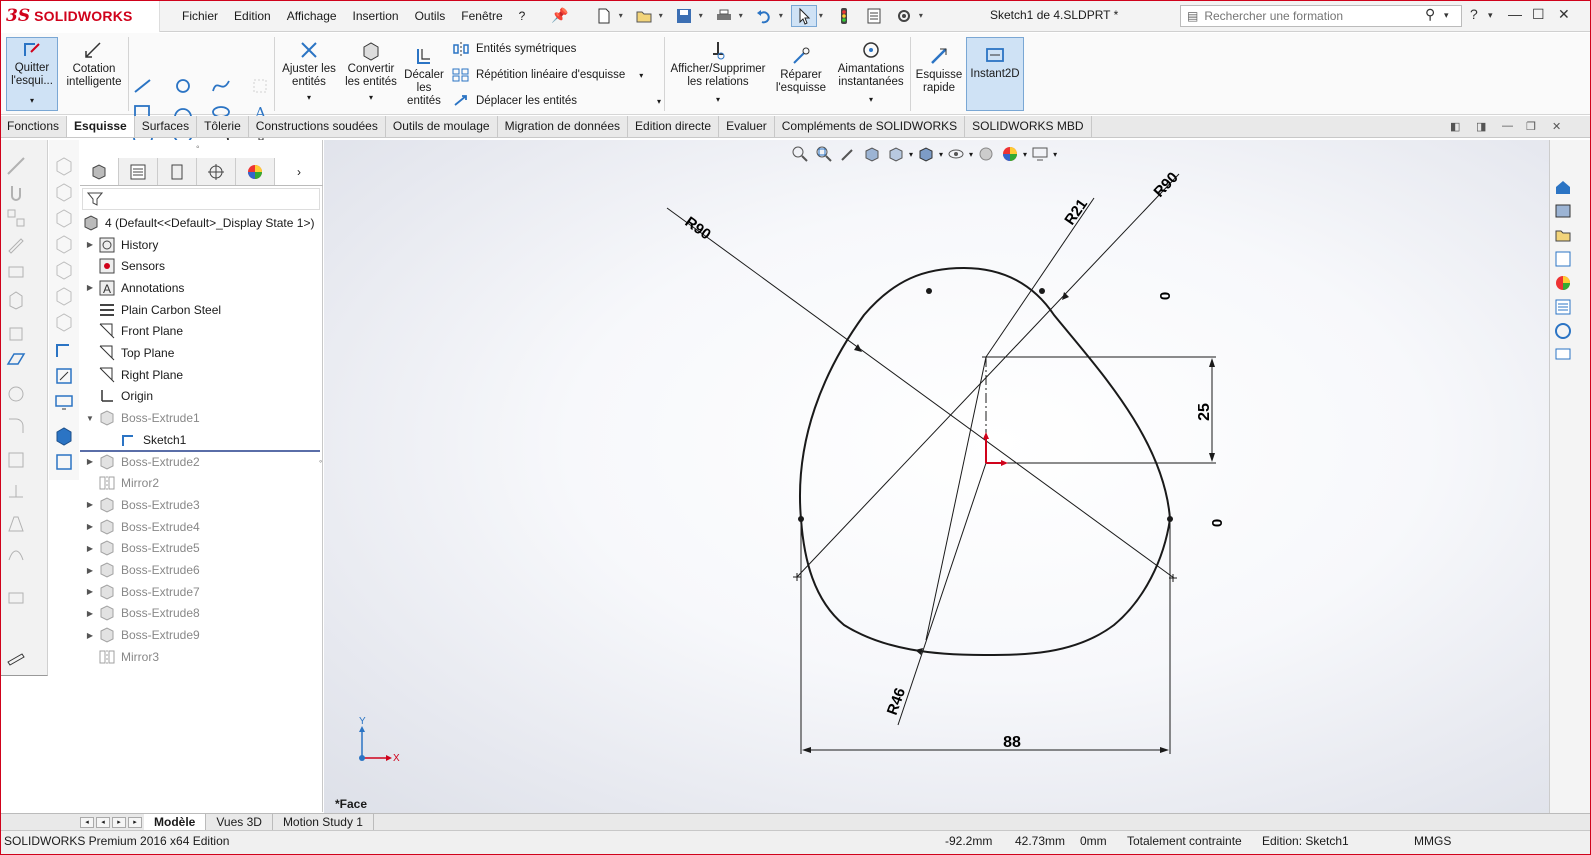 The width and height of the screenshot is (1591, 855). I want to click on home-icon, so click(1563, 187).